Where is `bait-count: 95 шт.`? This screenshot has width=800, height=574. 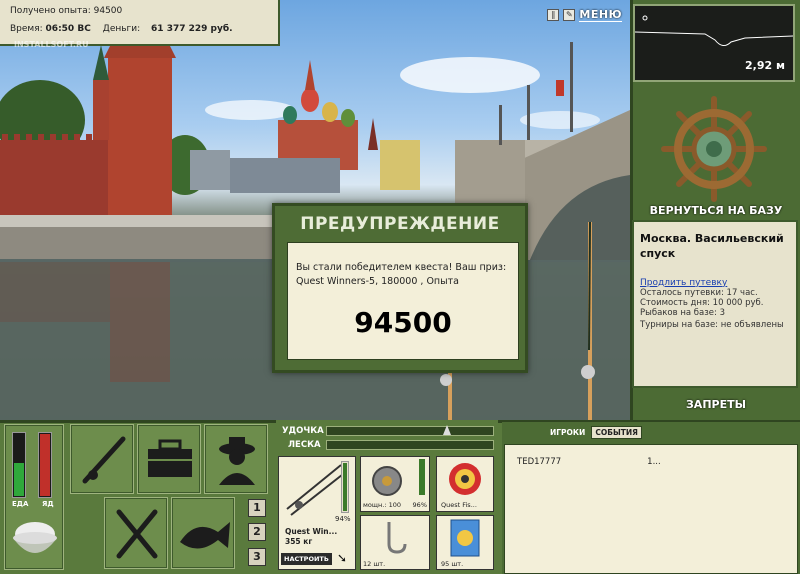
bait-count: 95 шт. is located at coordinates (452, 564).